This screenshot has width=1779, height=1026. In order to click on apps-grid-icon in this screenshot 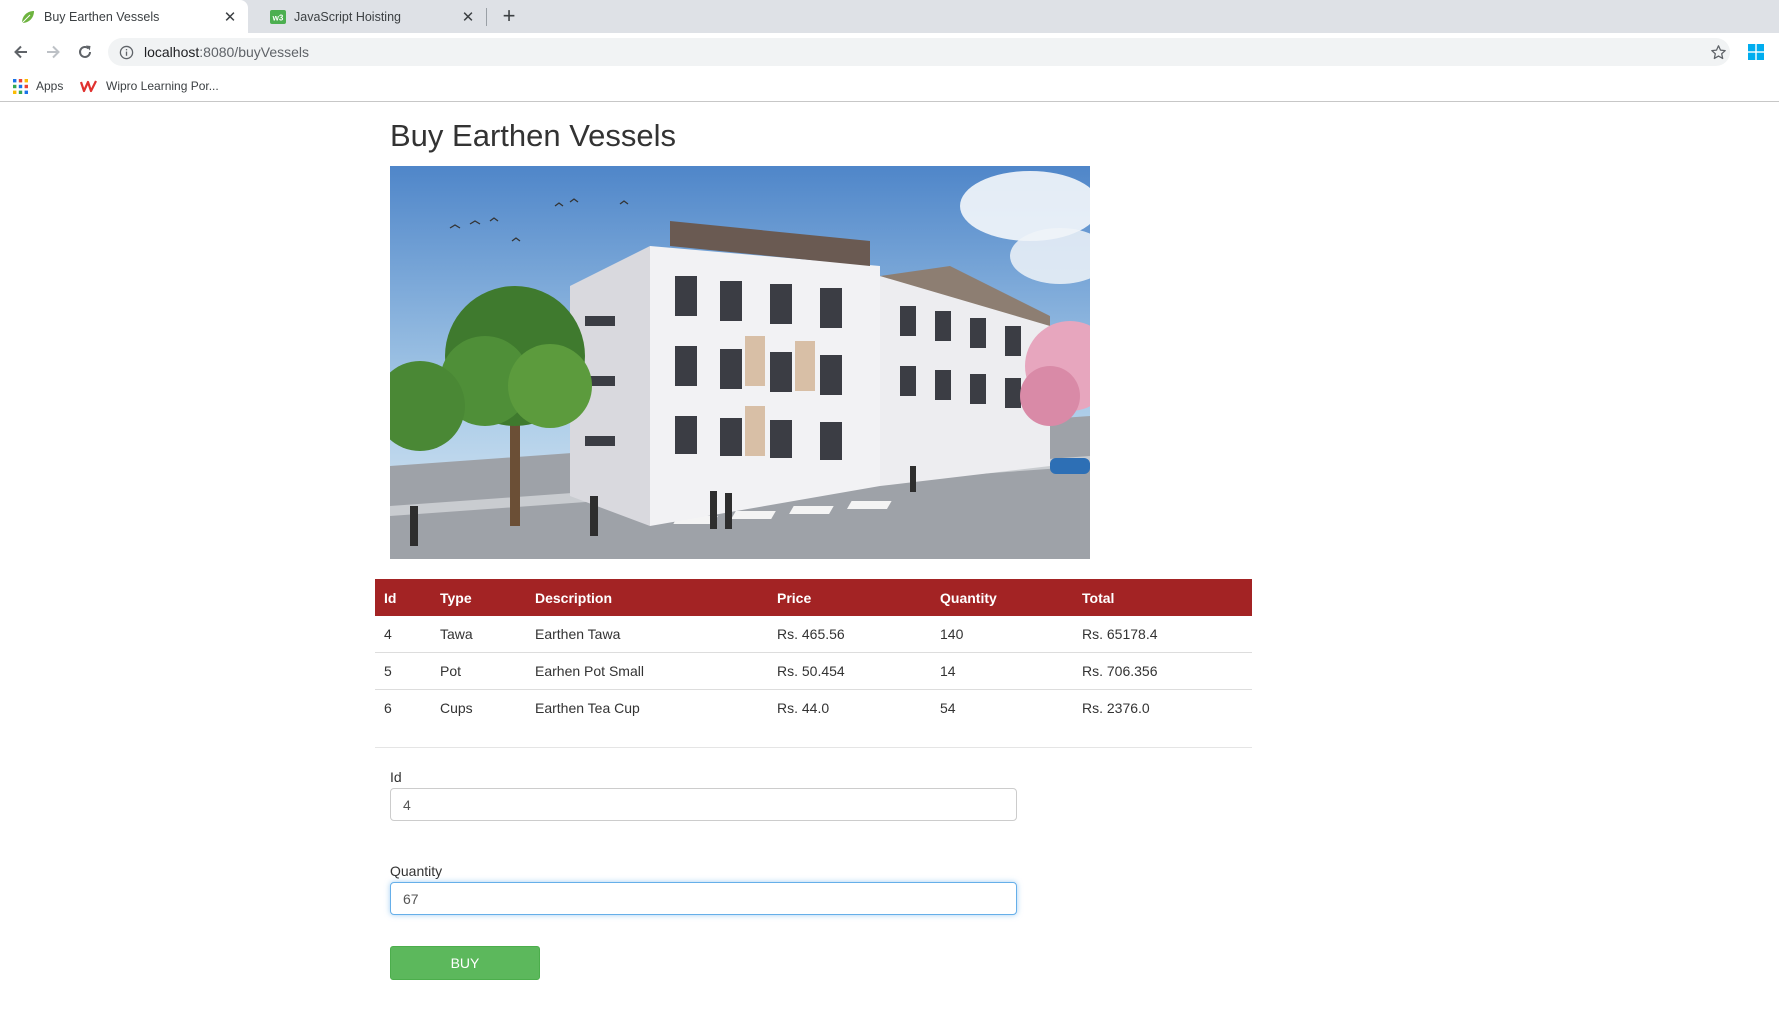, I will do `click(20, 86)`.